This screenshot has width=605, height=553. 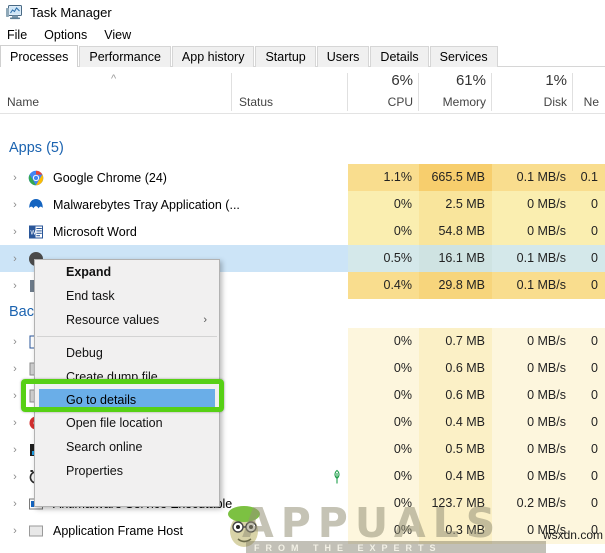 I want to click on process-name-cell: › W Microsoft Word, so click(x=174, y=231).